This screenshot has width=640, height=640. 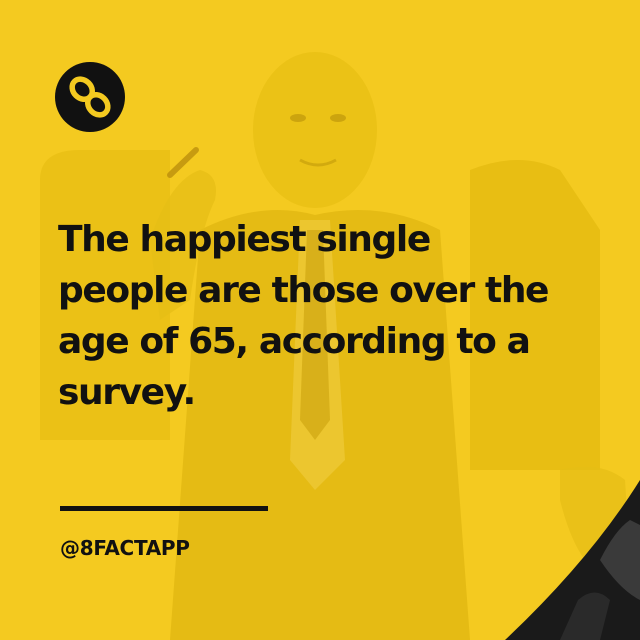 What do you see at coordinates (90, 97) in the screenshot?
I see `infinity-eight-icon` at bounding box center [90, 97].